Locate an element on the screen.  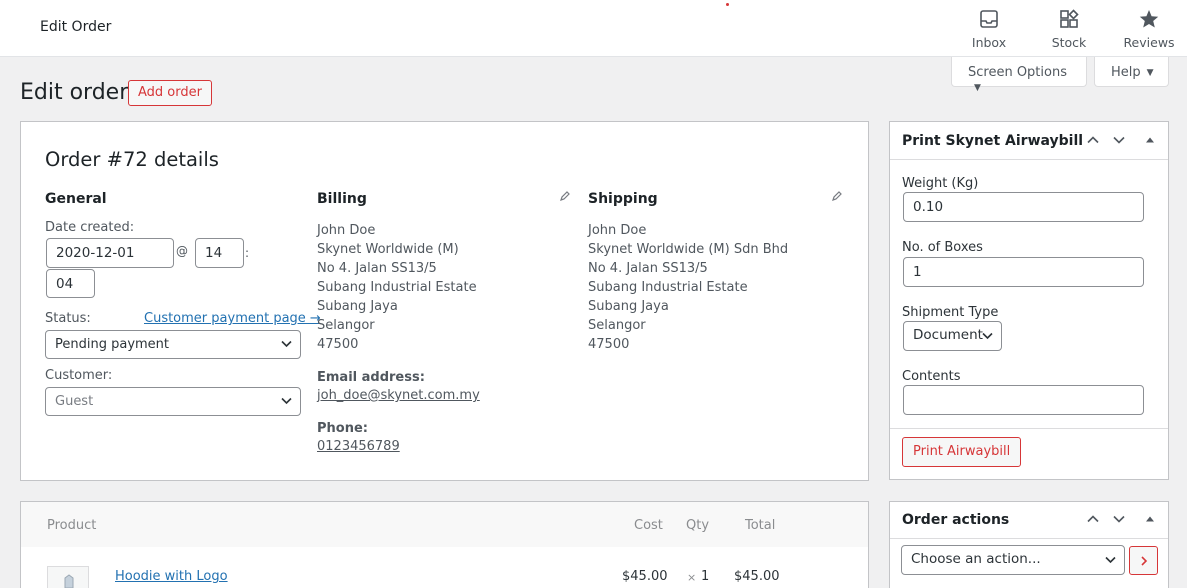
notification-dot is located at coordinates (727, 4).